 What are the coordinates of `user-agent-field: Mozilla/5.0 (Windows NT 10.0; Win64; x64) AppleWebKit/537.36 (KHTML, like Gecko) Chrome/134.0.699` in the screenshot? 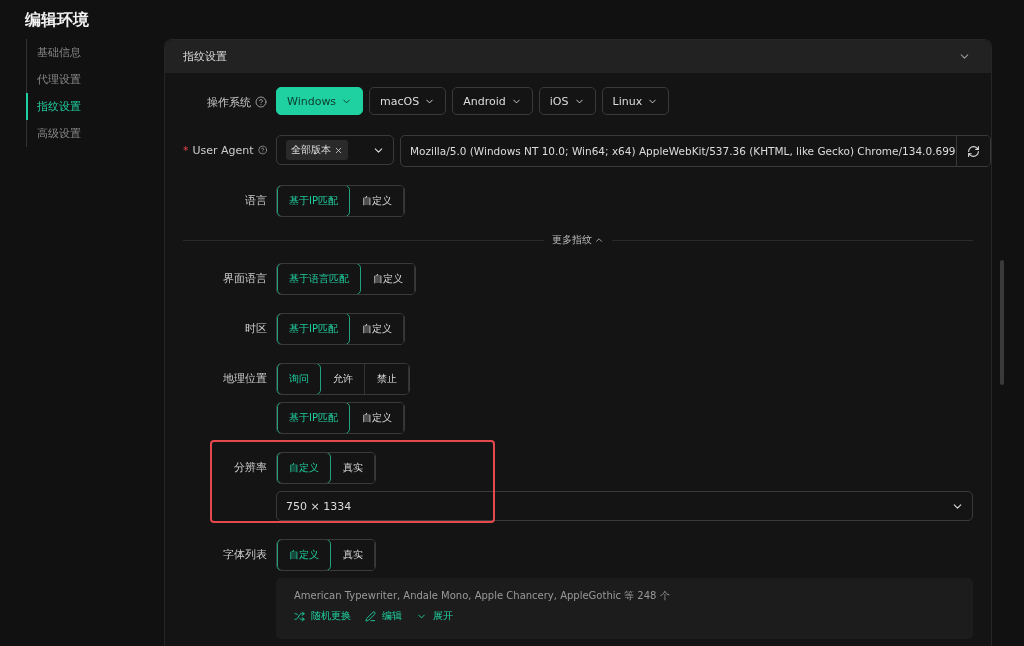 It's located at (695, 151).